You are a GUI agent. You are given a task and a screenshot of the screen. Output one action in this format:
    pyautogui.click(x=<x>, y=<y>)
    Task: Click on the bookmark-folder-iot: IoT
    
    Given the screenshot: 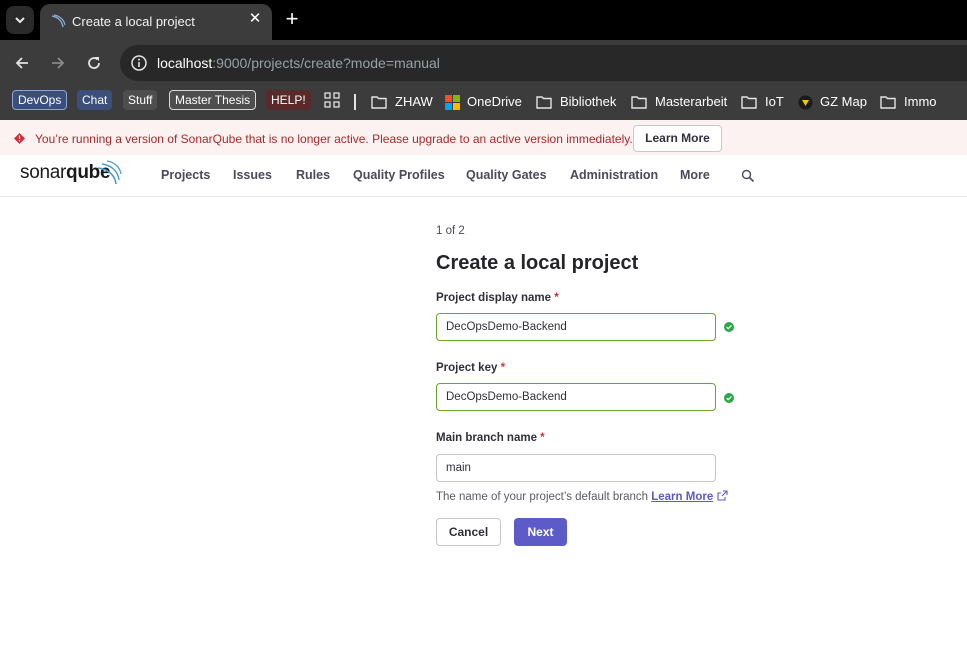 What is the action you would take?
    pyautogui.click(x=762, y=102)
    